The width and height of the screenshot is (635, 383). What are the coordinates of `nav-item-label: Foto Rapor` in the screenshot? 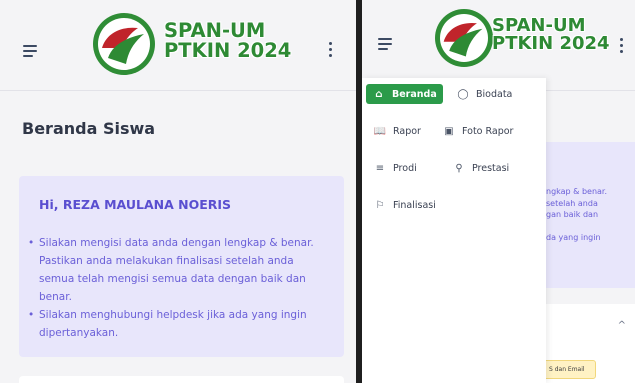 It's located at (488, 131).